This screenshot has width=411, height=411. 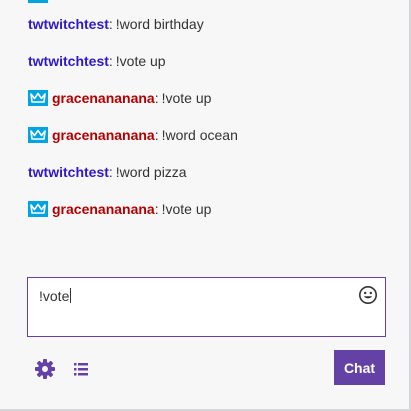 I want to click on chat-message: twtwitchtest: !vote up, so click(x=97, y=61).